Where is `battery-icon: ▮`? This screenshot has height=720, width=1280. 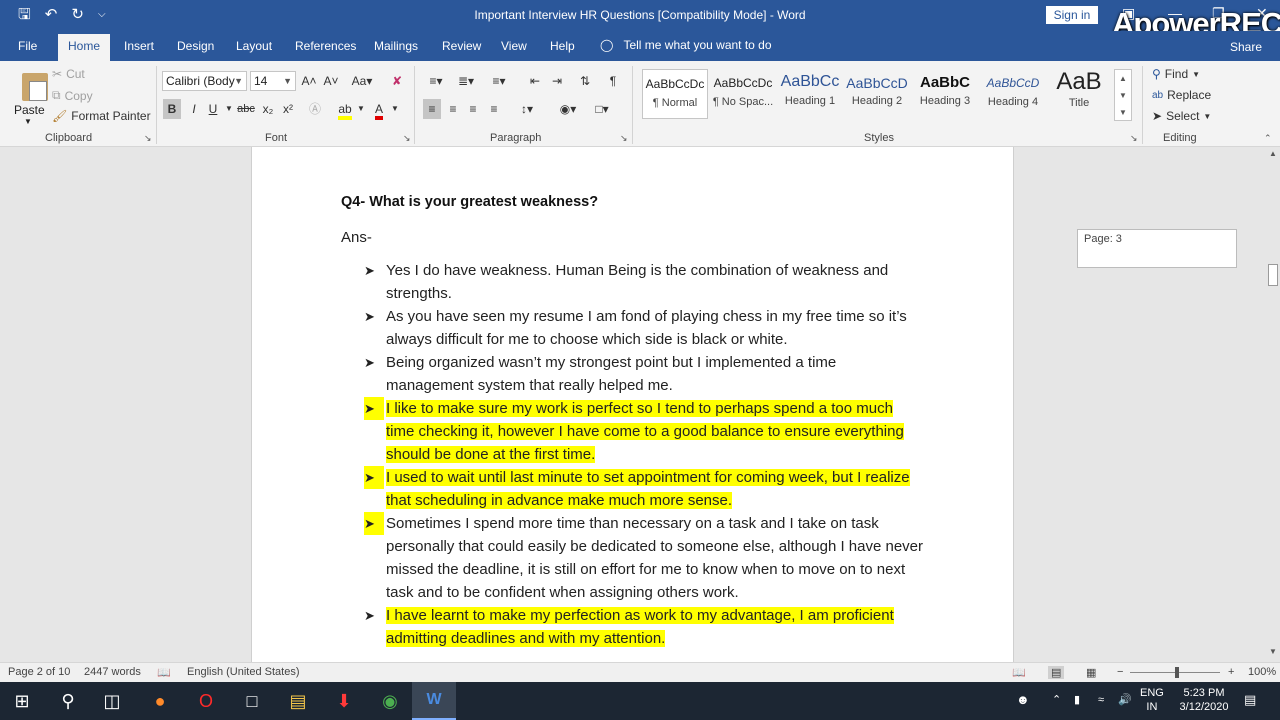
battery-icon: ▮ is located at coordinates (1077, 700).